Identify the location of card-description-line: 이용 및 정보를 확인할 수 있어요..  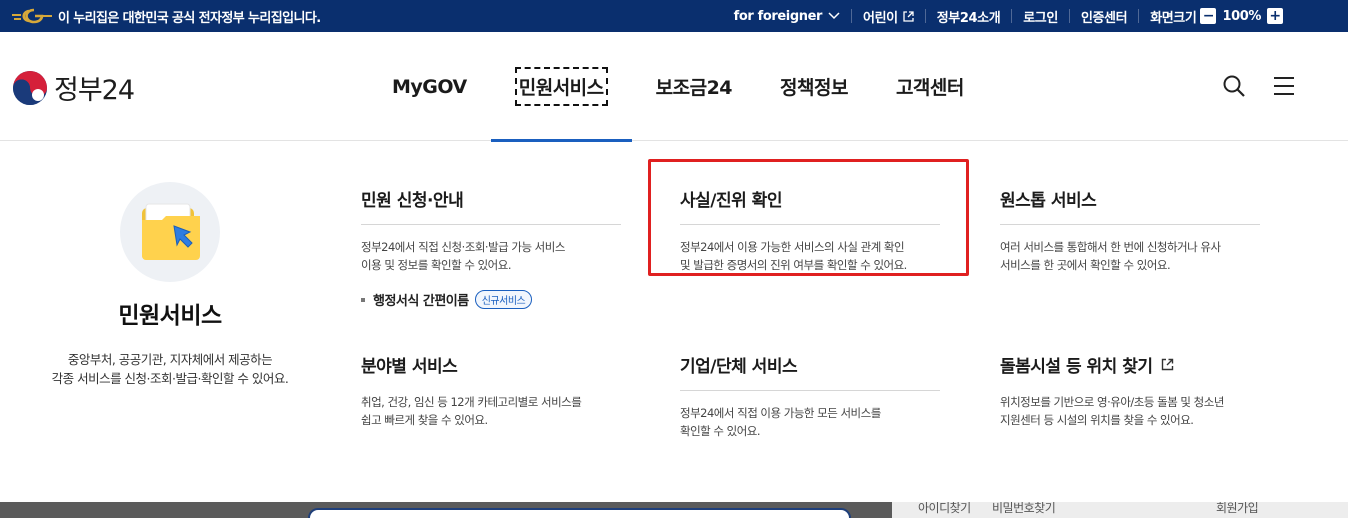
(436, 265).